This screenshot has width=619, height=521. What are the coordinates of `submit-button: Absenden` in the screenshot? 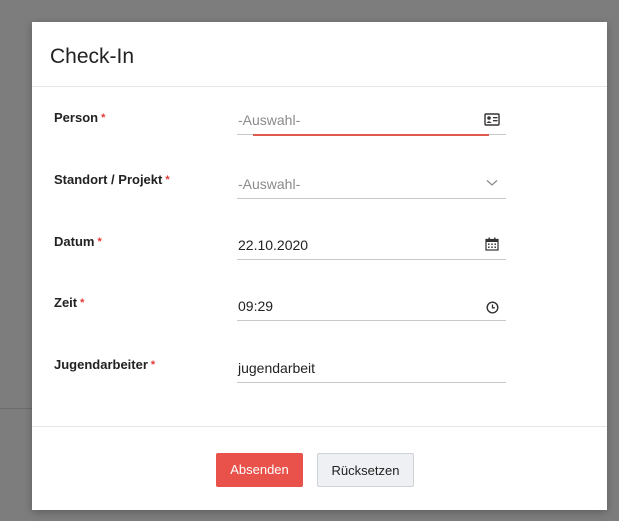 It's located at (259, 470).